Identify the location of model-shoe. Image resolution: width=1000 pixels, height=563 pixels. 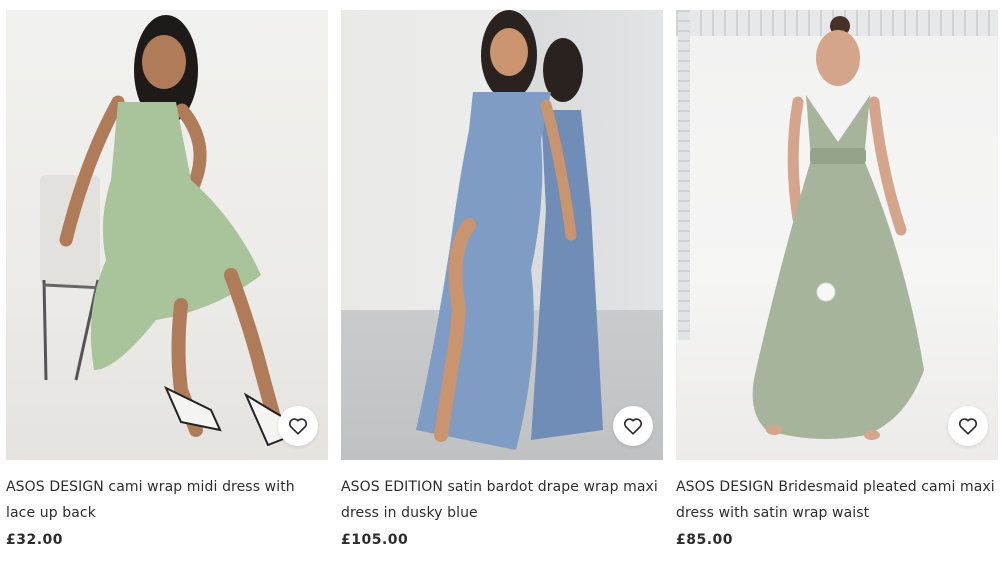
(192, 408).